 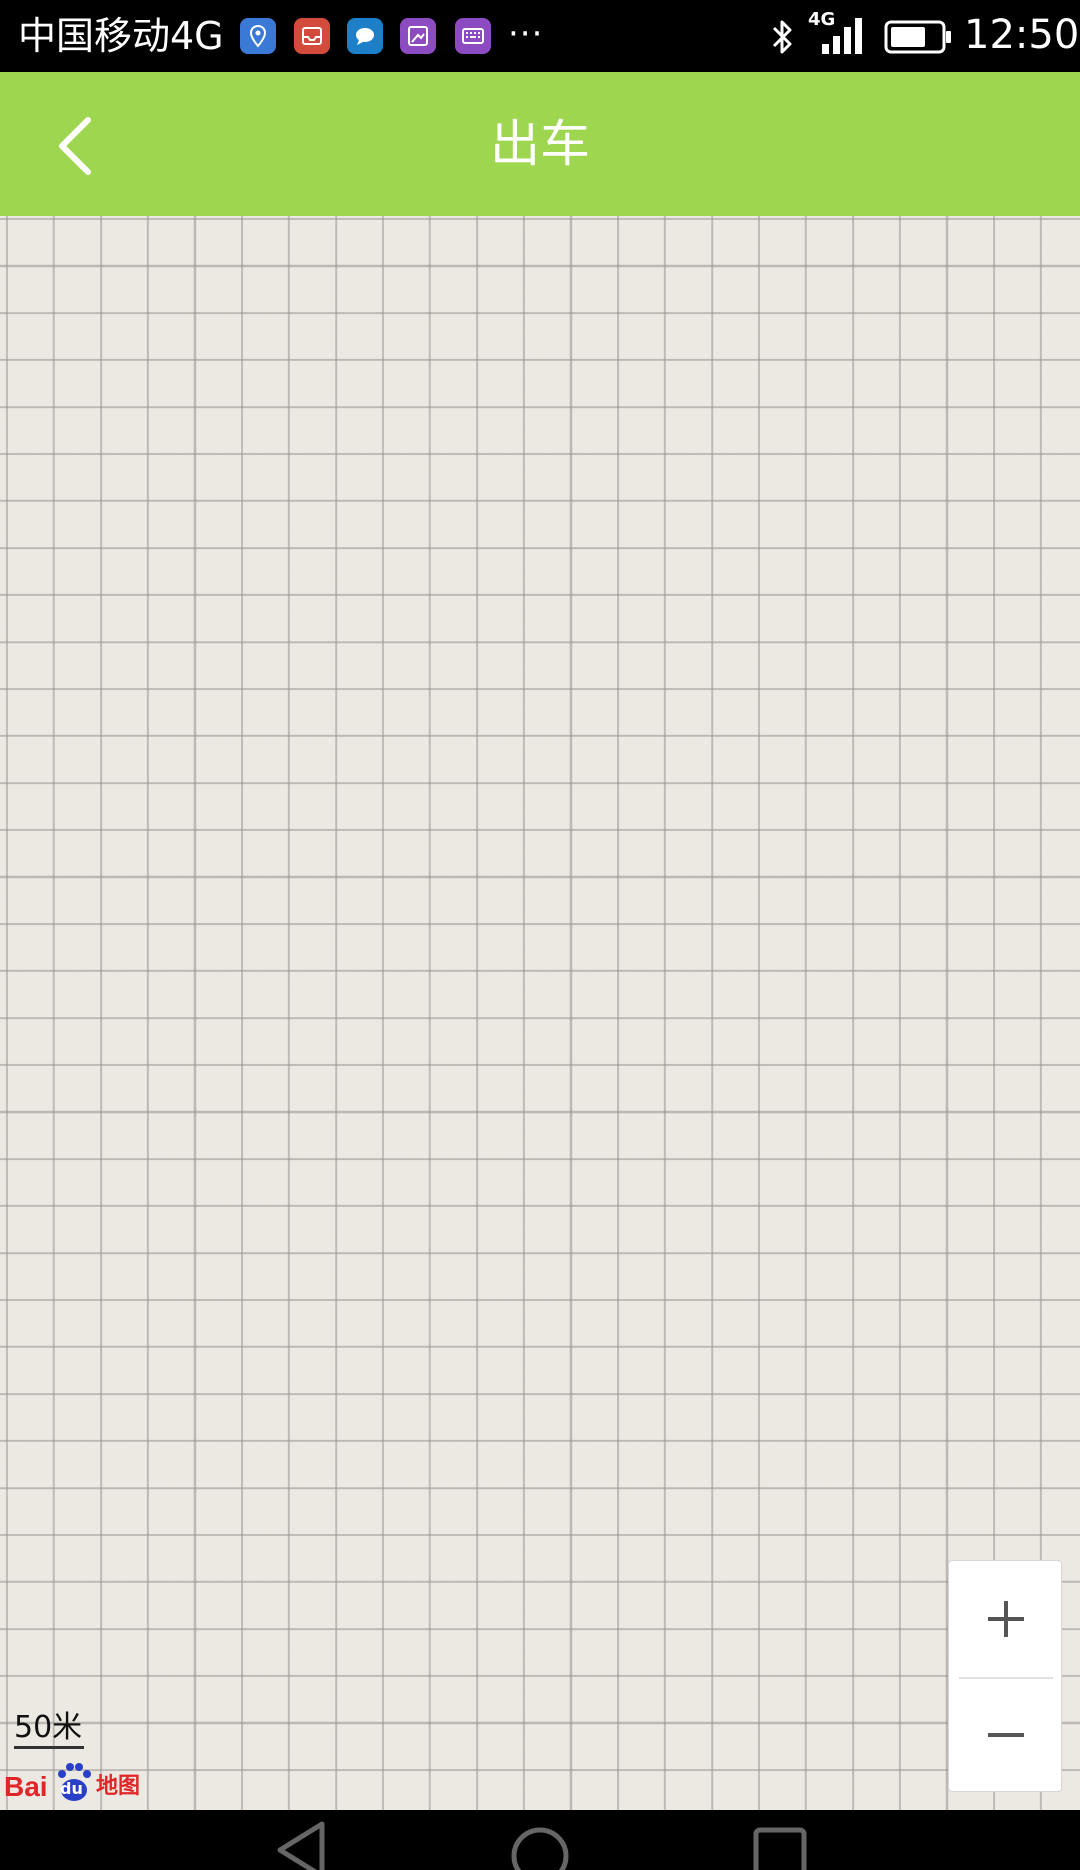 What do you see at coordinates (917, 37) in the screenshot?
I see `battery-icon` at bounding box center [917, 37].